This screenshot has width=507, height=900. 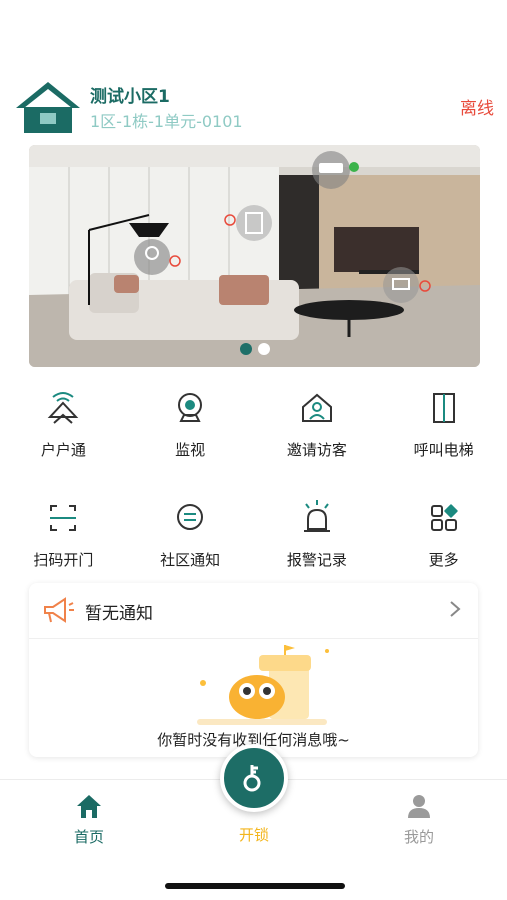 I want to click on intercom-button: 户户通, so click(x=63, y=440).